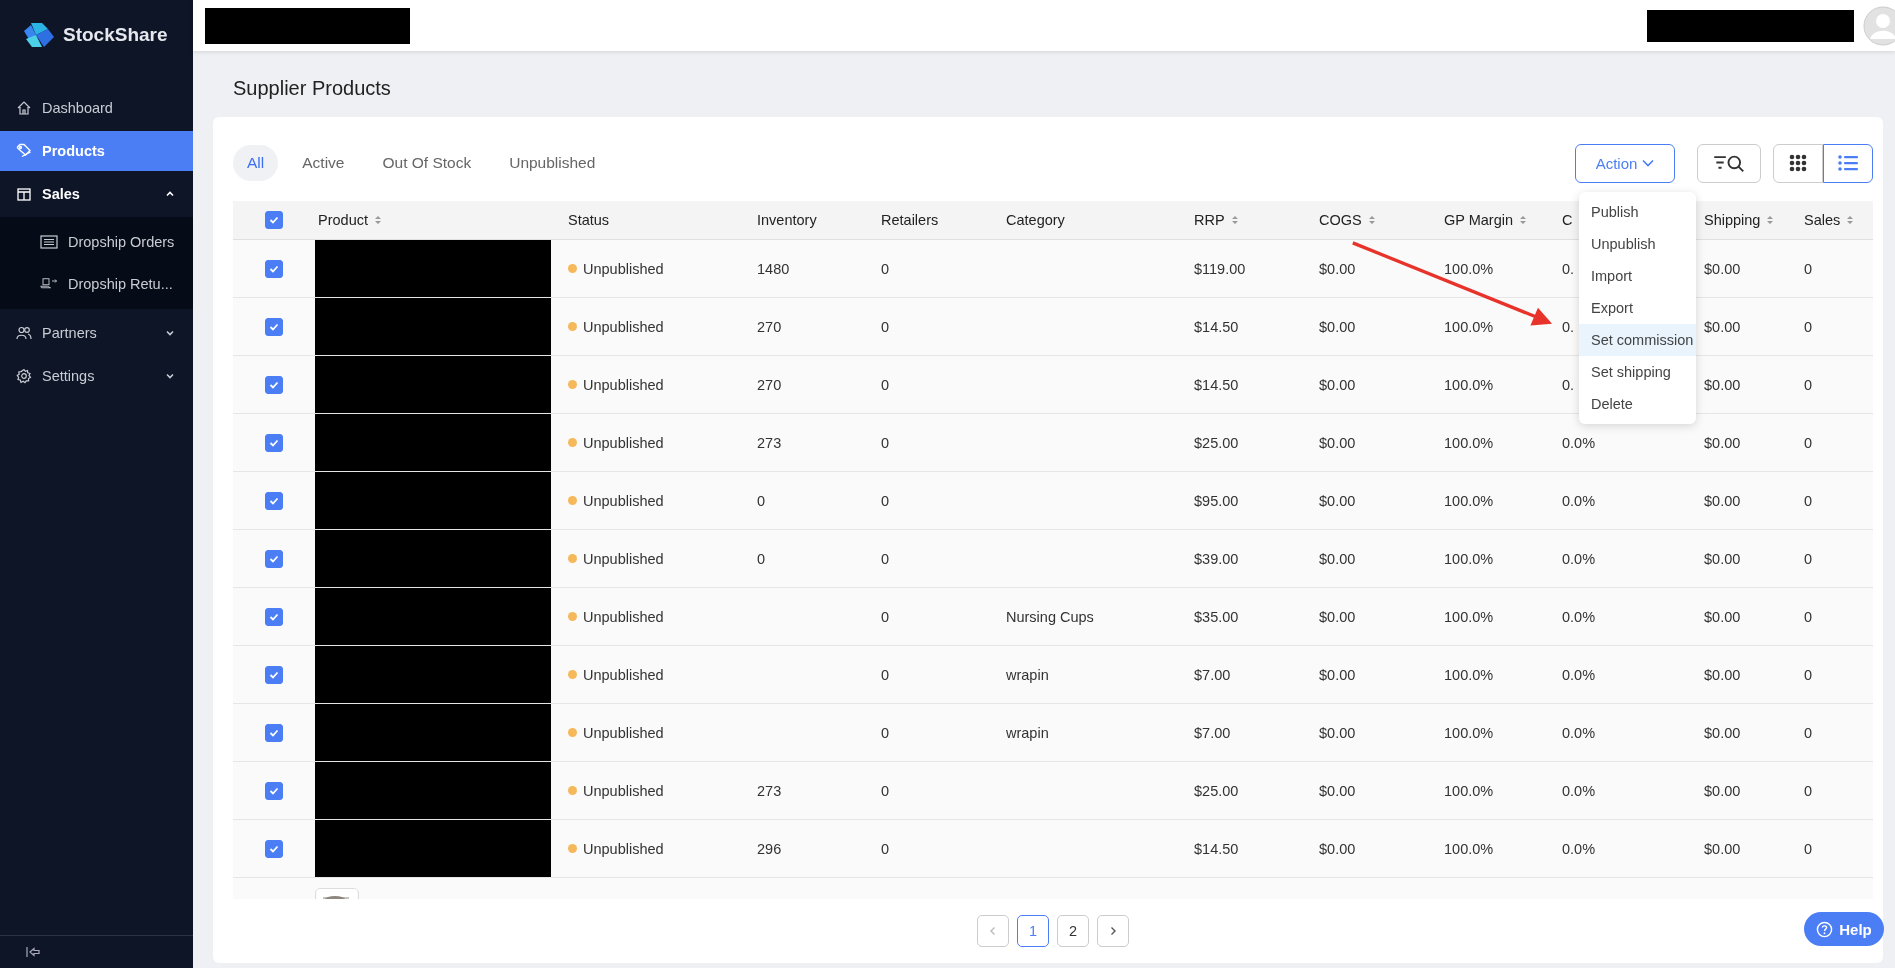 The width and height of the screenshot is (1895, 968). I want to click on menu-item: Unpublish, so click(1637, 243).